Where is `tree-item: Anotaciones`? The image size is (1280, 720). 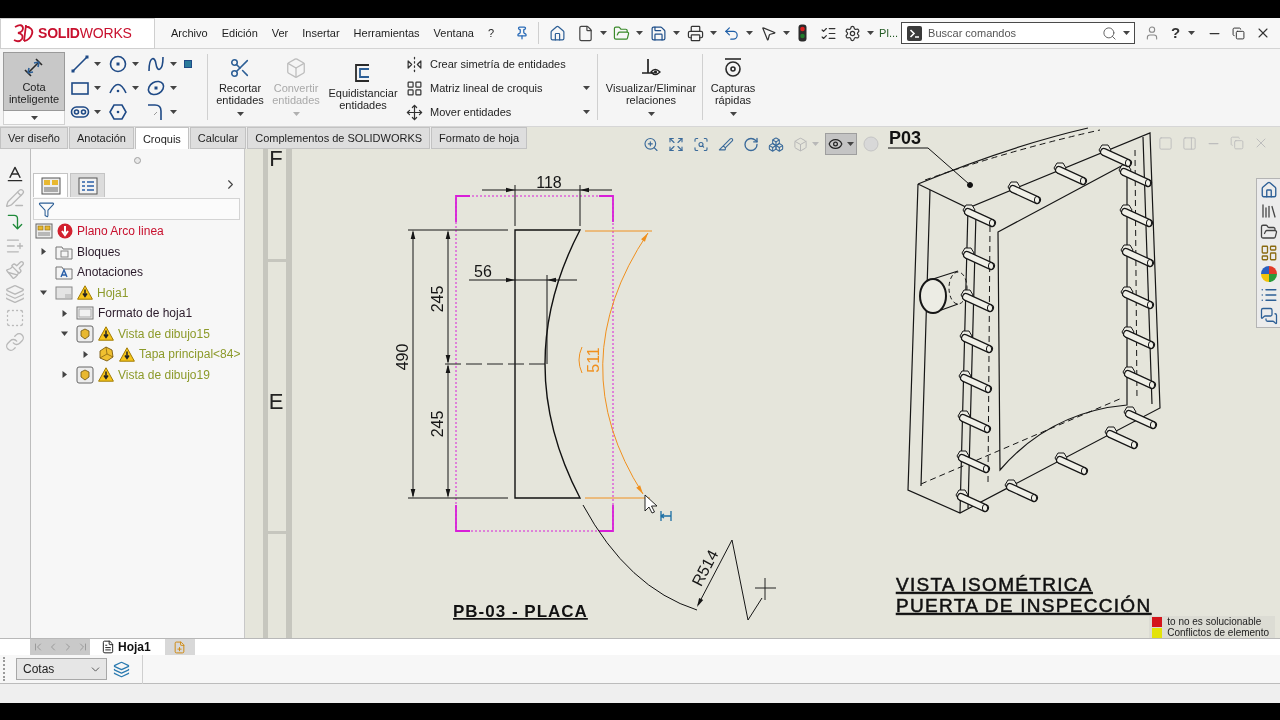
tree-item: Anotaciones is located at coordinates (110, 272).